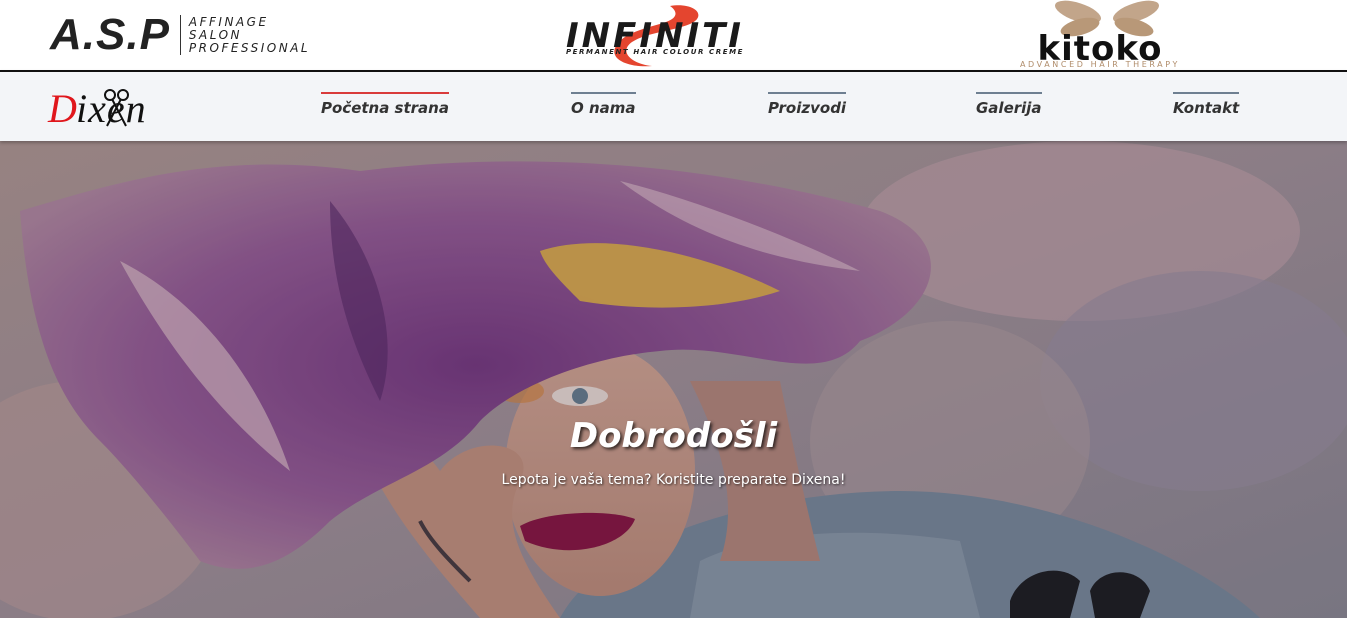 Image resolution: width=1347 pixels, height=618 pixels. I want to click on asp-logo-line: PROFESSIONAL, so click(249, 47).